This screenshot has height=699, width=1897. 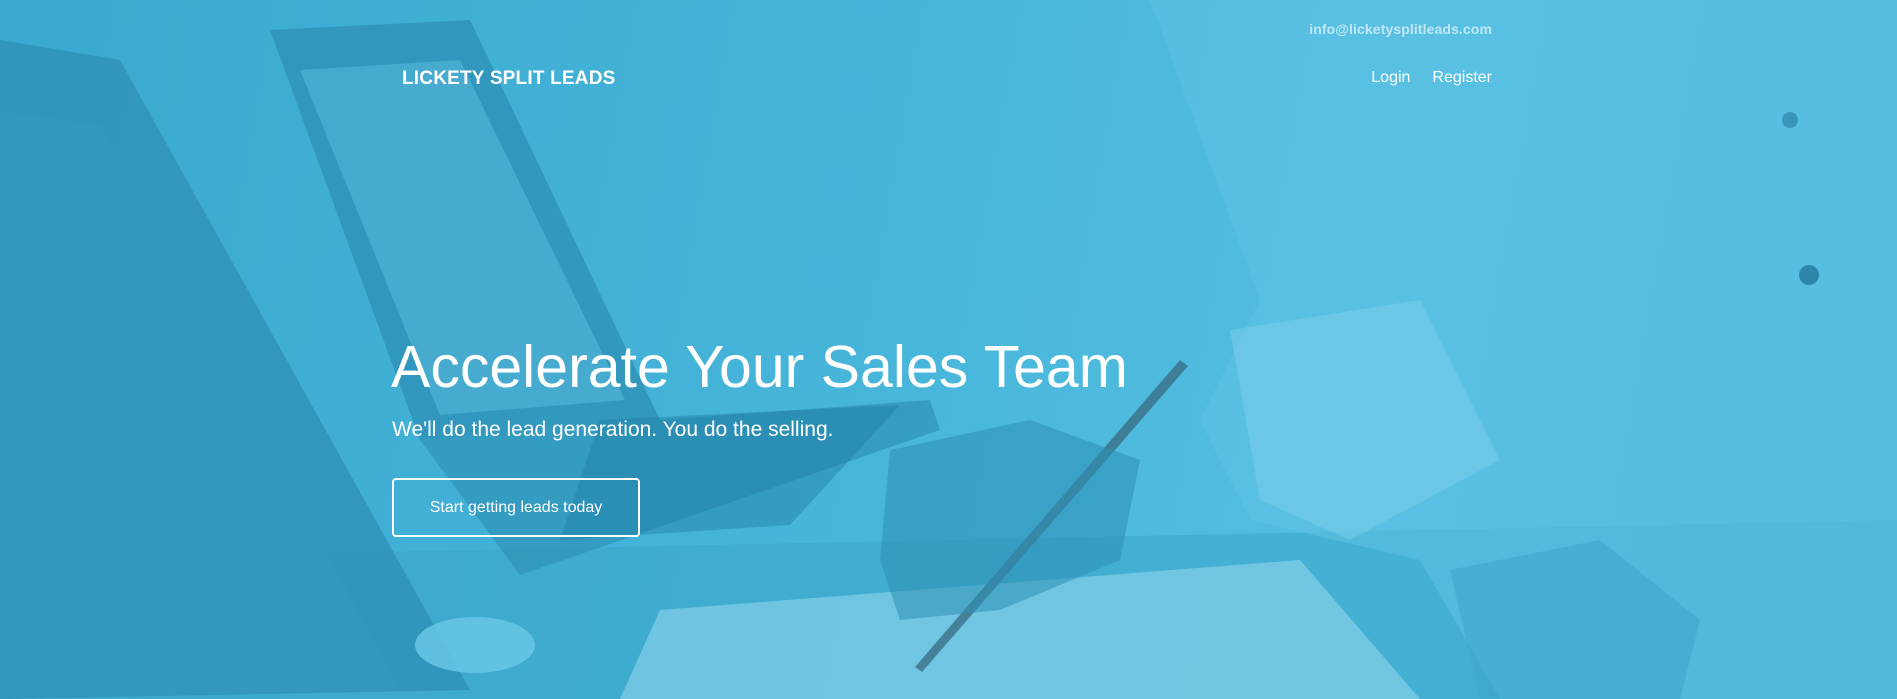 I want to click on hero-headline: Accelerate Your Sales Team, so click(x=759, y=367).